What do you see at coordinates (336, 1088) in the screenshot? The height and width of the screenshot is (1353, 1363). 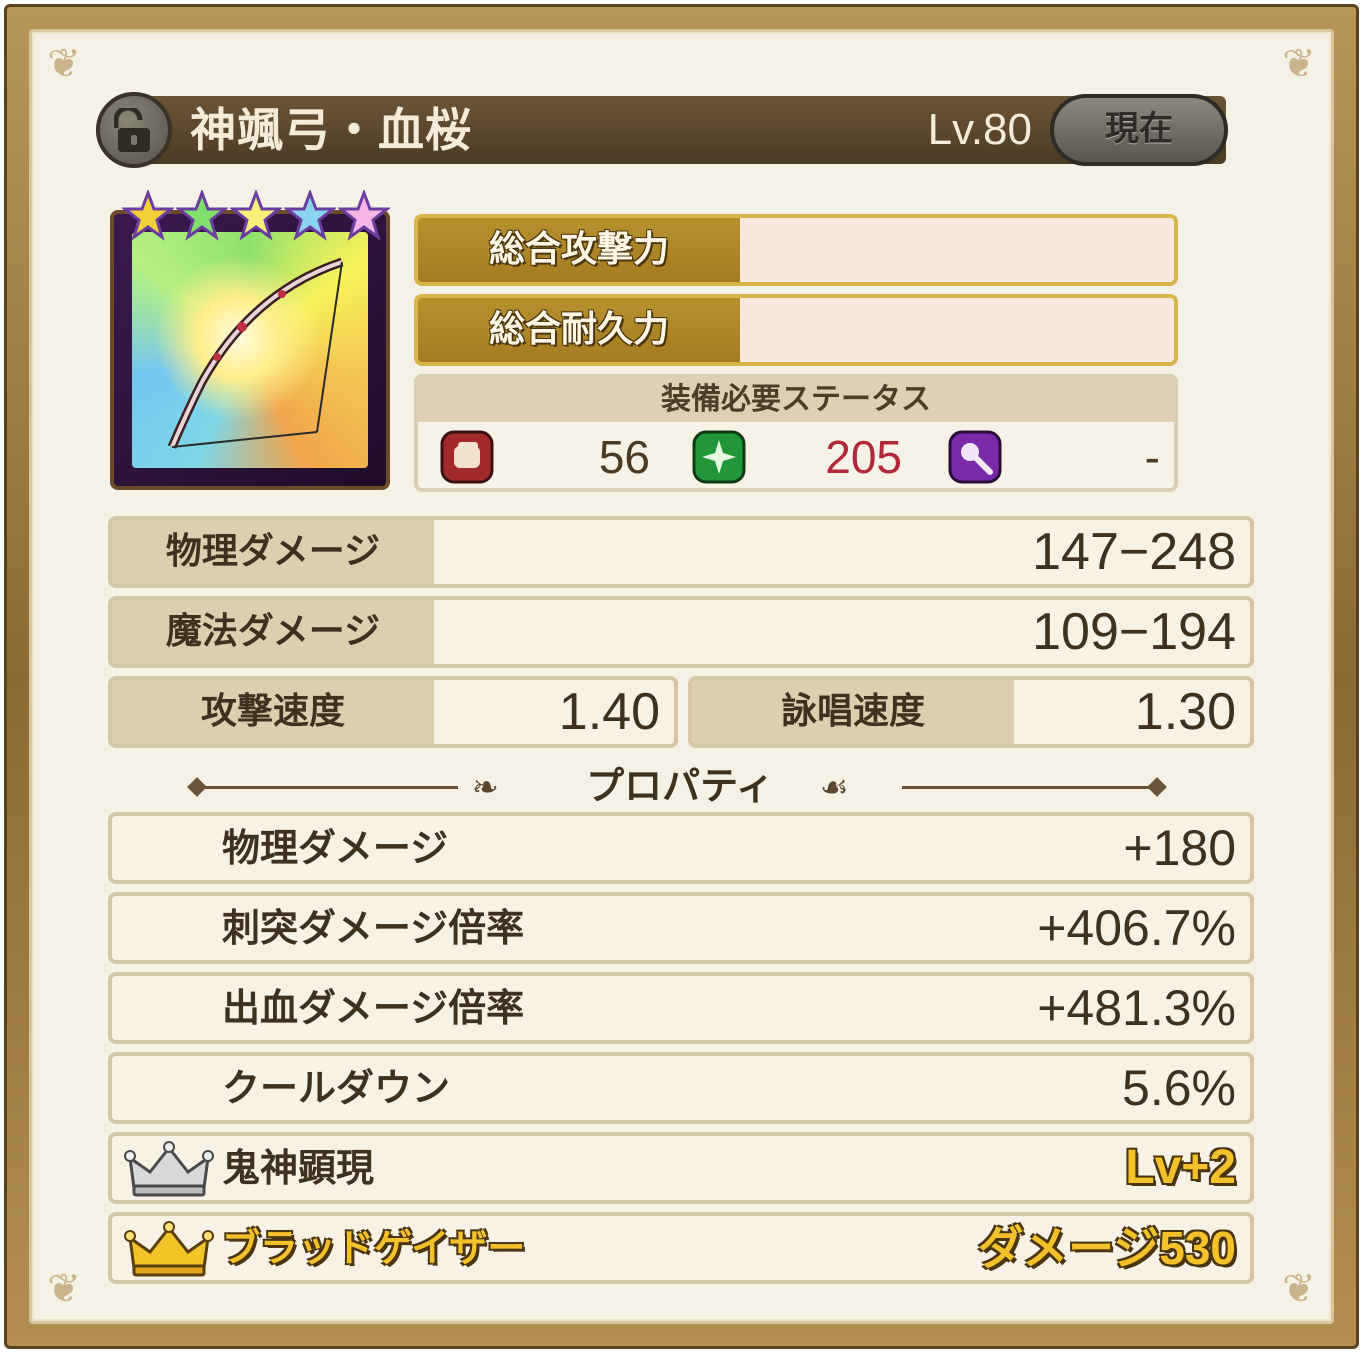 I see `property-name: クールダウン` at bounding box center [336, 1088].